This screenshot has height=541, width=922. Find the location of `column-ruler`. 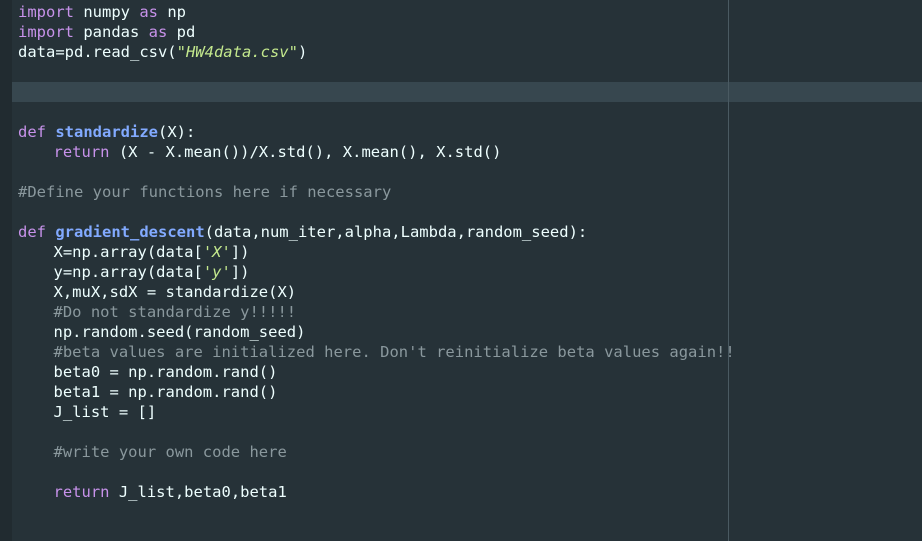

column-ruler is located at coordinates (728, 270).